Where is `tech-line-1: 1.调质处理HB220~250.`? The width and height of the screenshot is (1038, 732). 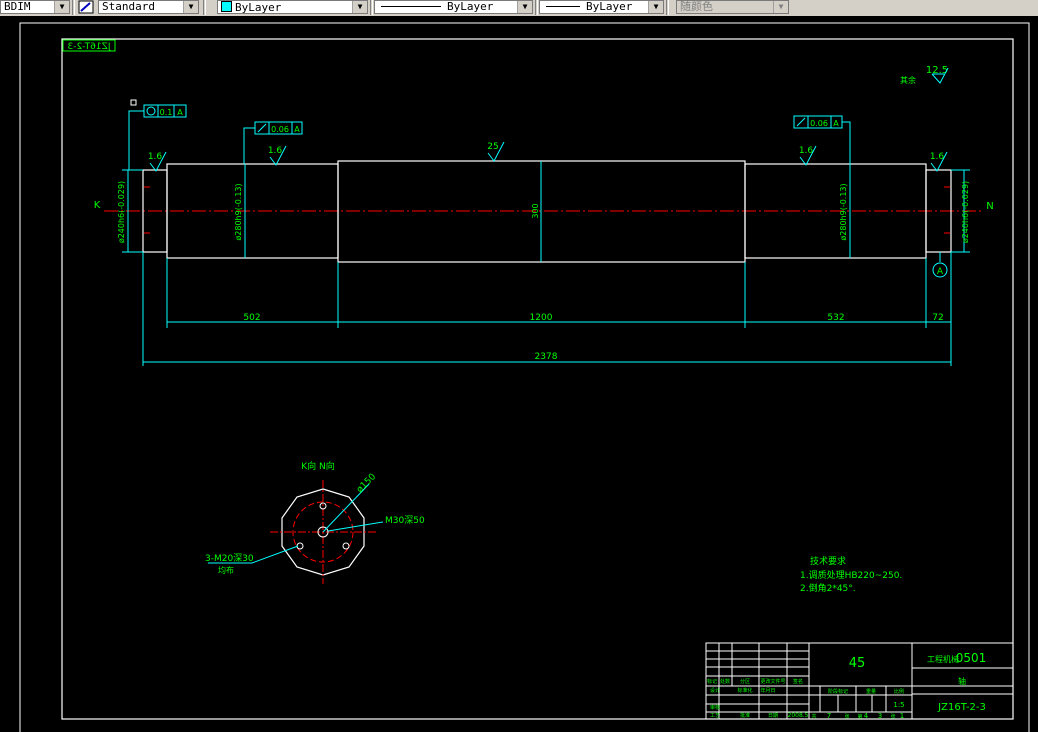 tech-line-1: 1.调质处理HB220~250. is located at coordinates (851, 575).